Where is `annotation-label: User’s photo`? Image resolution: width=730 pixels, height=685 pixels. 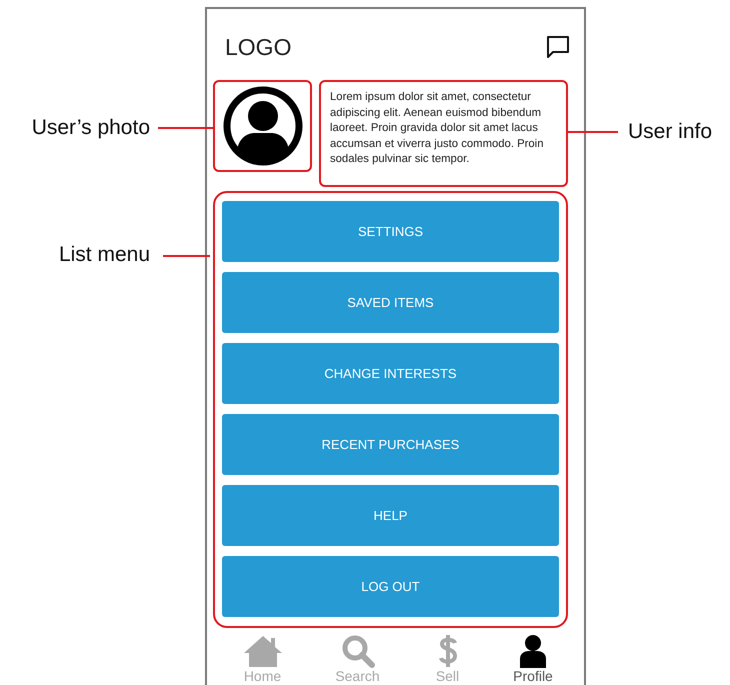 annotation-label: User’s photo is located at coordinates (91, 128).